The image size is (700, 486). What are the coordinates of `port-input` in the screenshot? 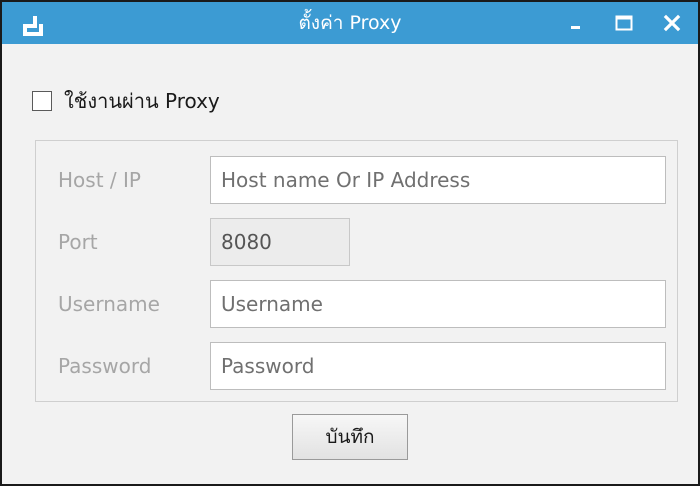 It's located at (280, 242).